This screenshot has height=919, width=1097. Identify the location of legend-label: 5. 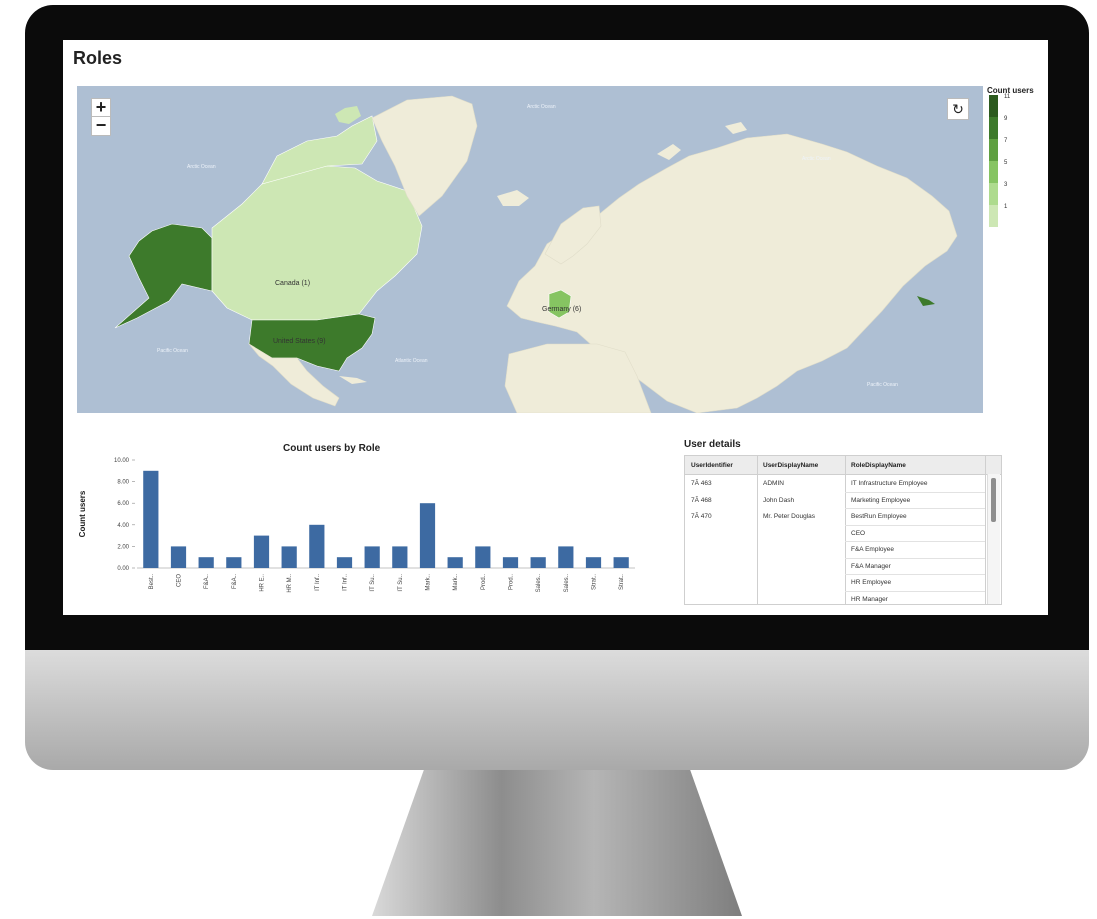
(1006, 163).